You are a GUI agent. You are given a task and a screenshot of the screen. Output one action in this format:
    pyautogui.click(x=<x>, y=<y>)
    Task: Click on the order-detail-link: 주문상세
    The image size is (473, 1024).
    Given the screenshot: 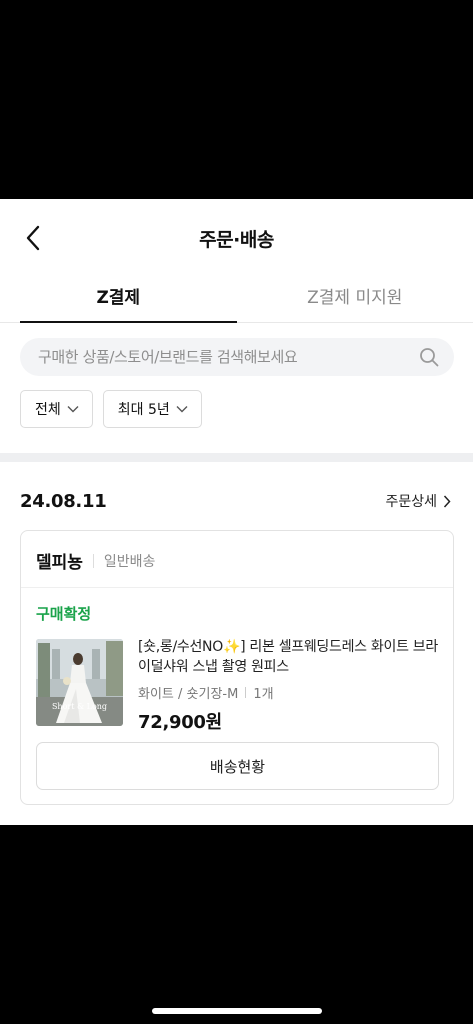 What is the action you would take?
    pyautogui.click(x=418, y=501)
    